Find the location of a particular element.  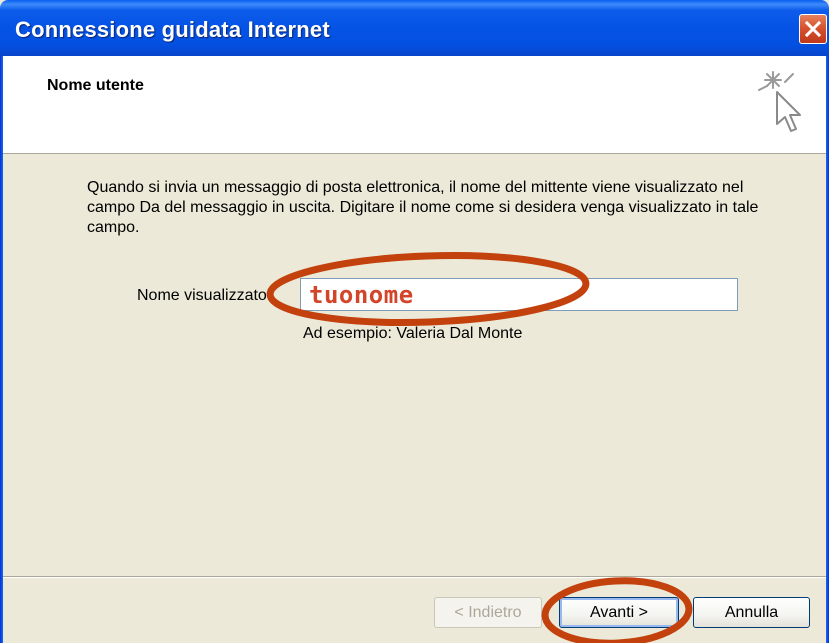

window-title: Connessione guidata Internet is located at coordinates (172, 29).